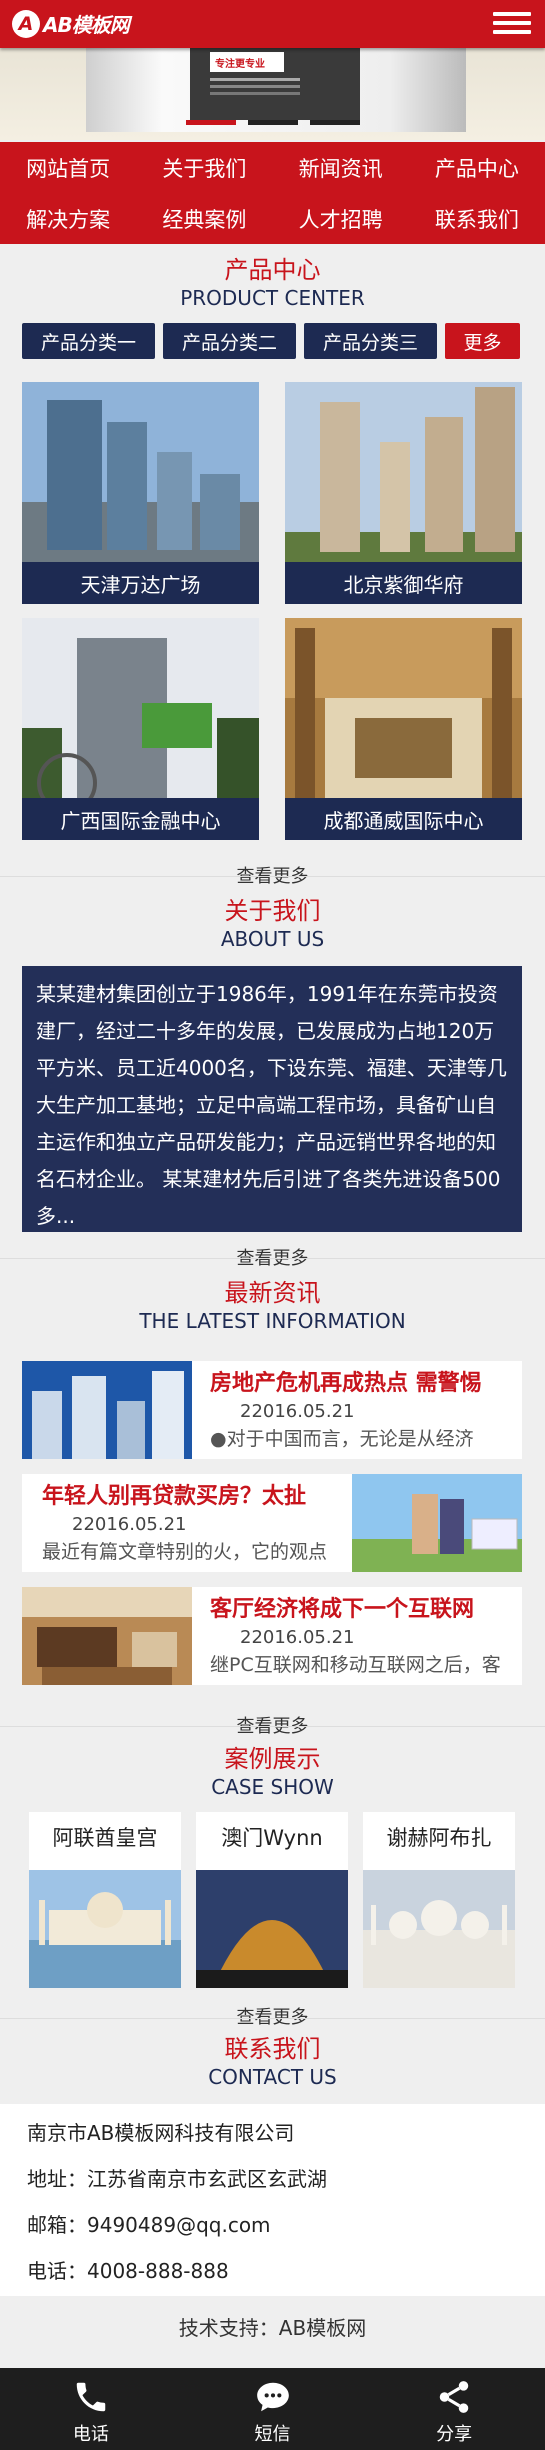 This screenshot has height=2450, width=545. What do you see at coordinates (204, 167) in the screenshot?
I see `nav-about: 关于我们` at bounding box center [204, 167].